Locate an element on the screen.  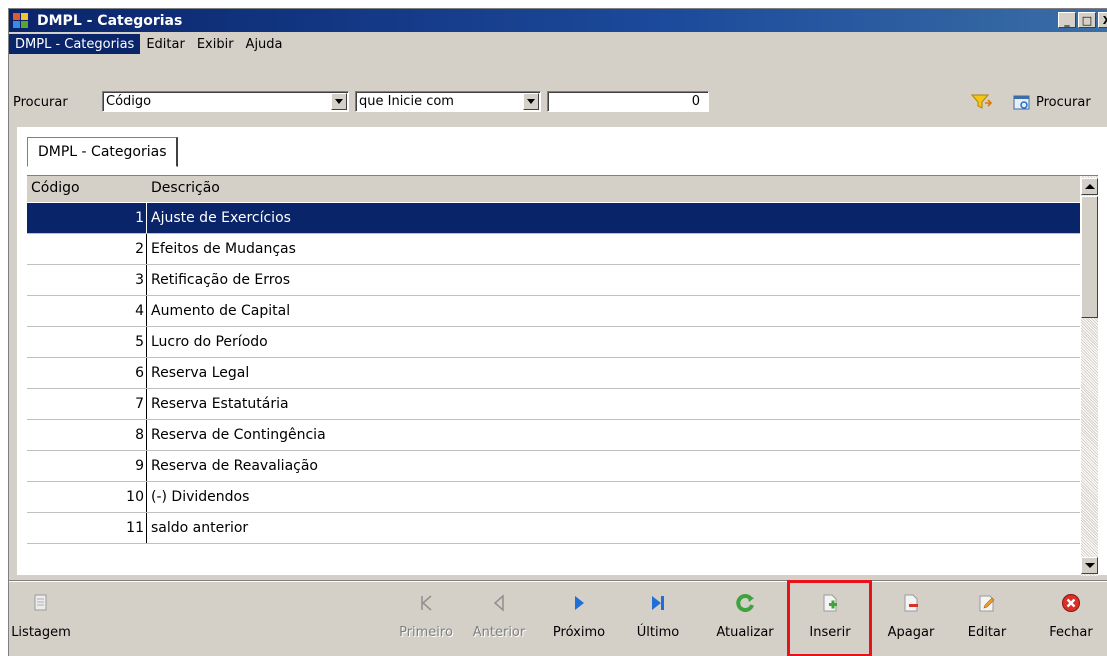
table-row: 6 Reserva Legal is located at coordinates (553, 373).